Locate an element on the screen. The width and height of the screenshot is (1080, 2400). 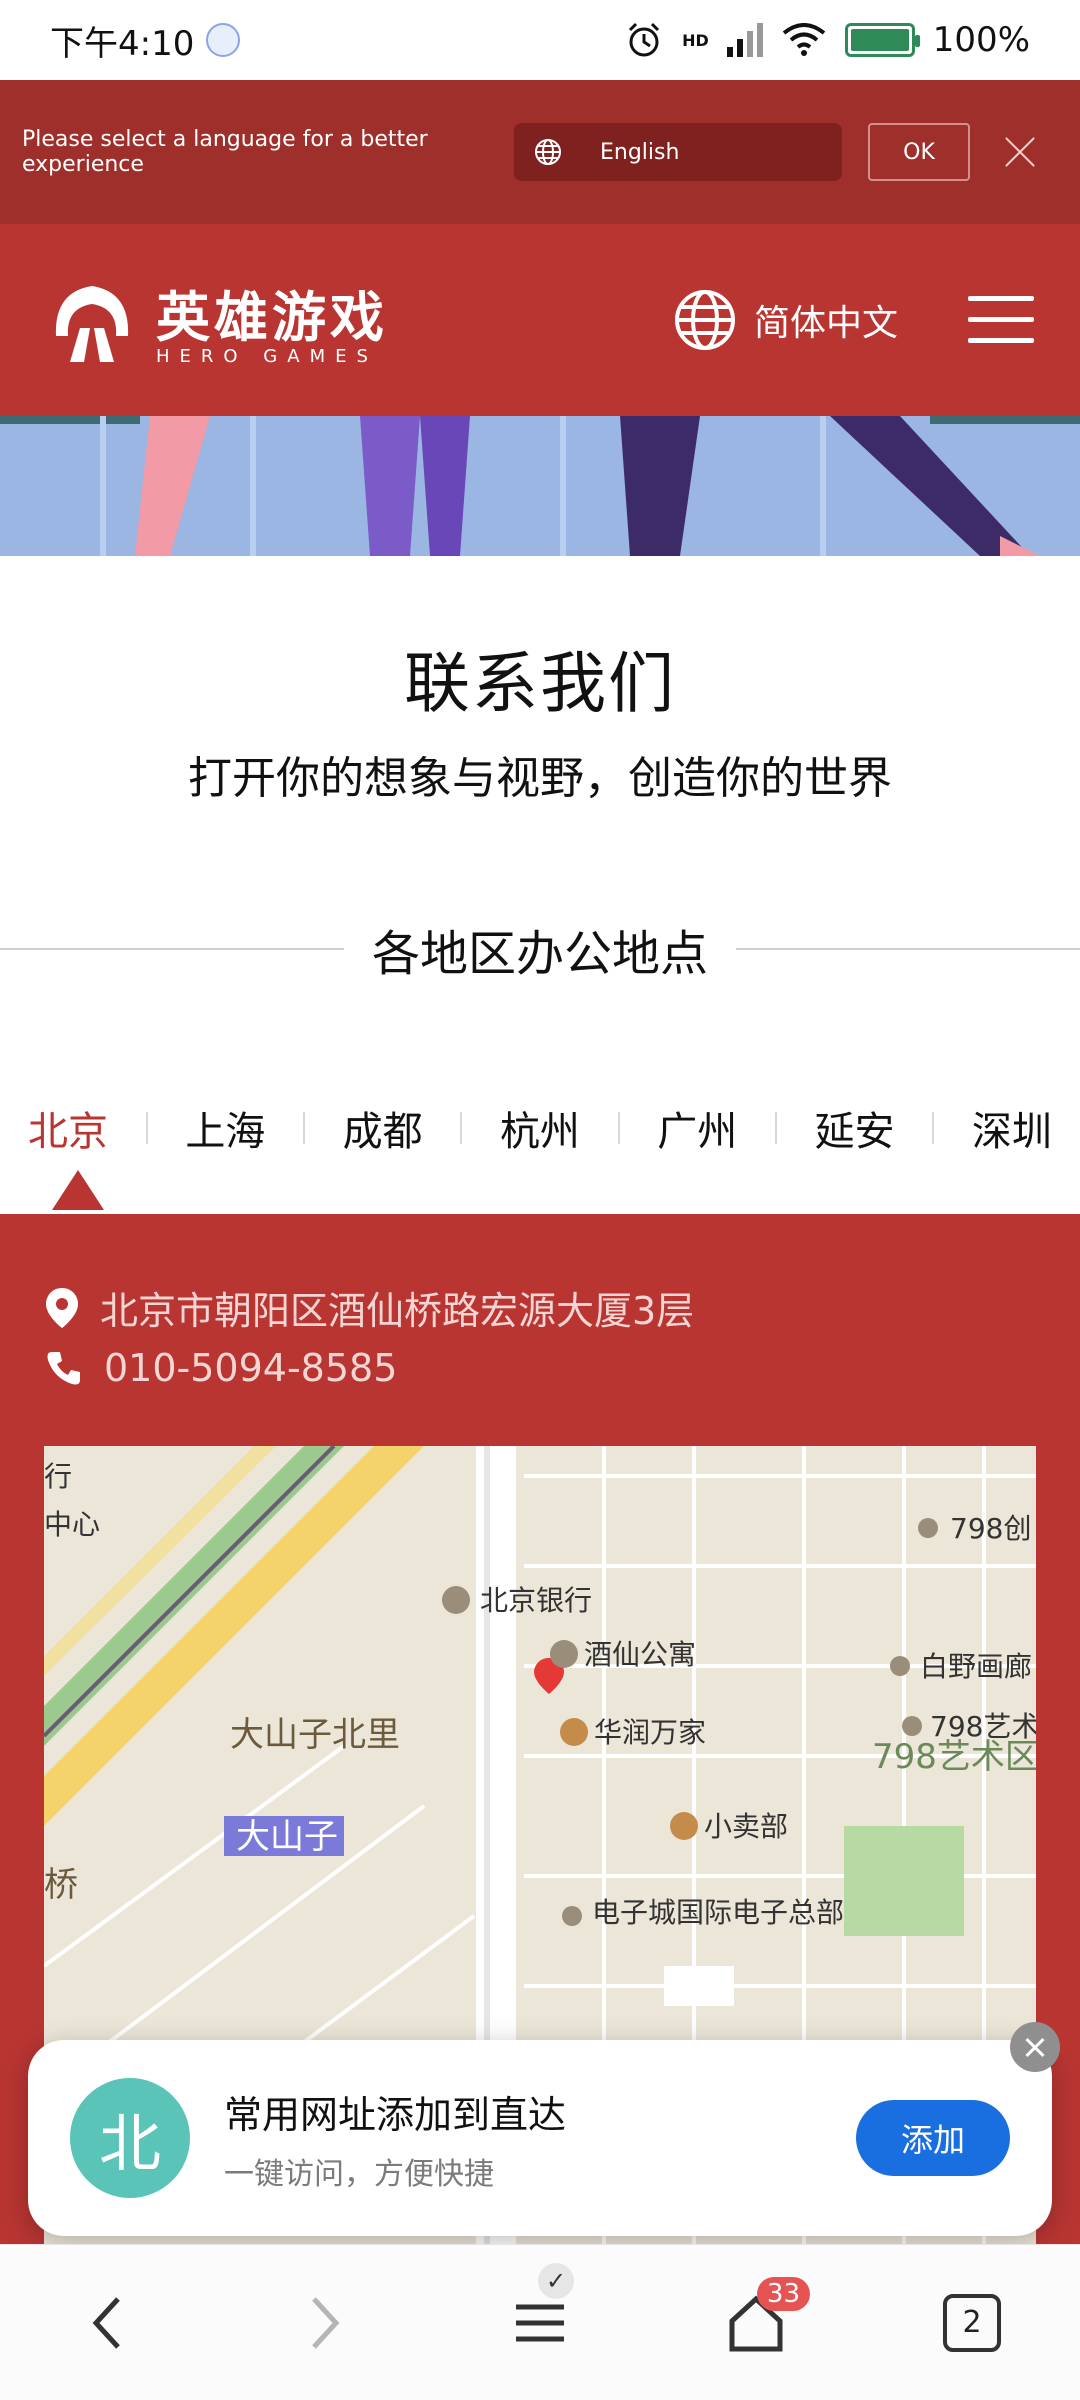
map-label-art-zone: 798艺术区 is located at coordinates (954, 1757).